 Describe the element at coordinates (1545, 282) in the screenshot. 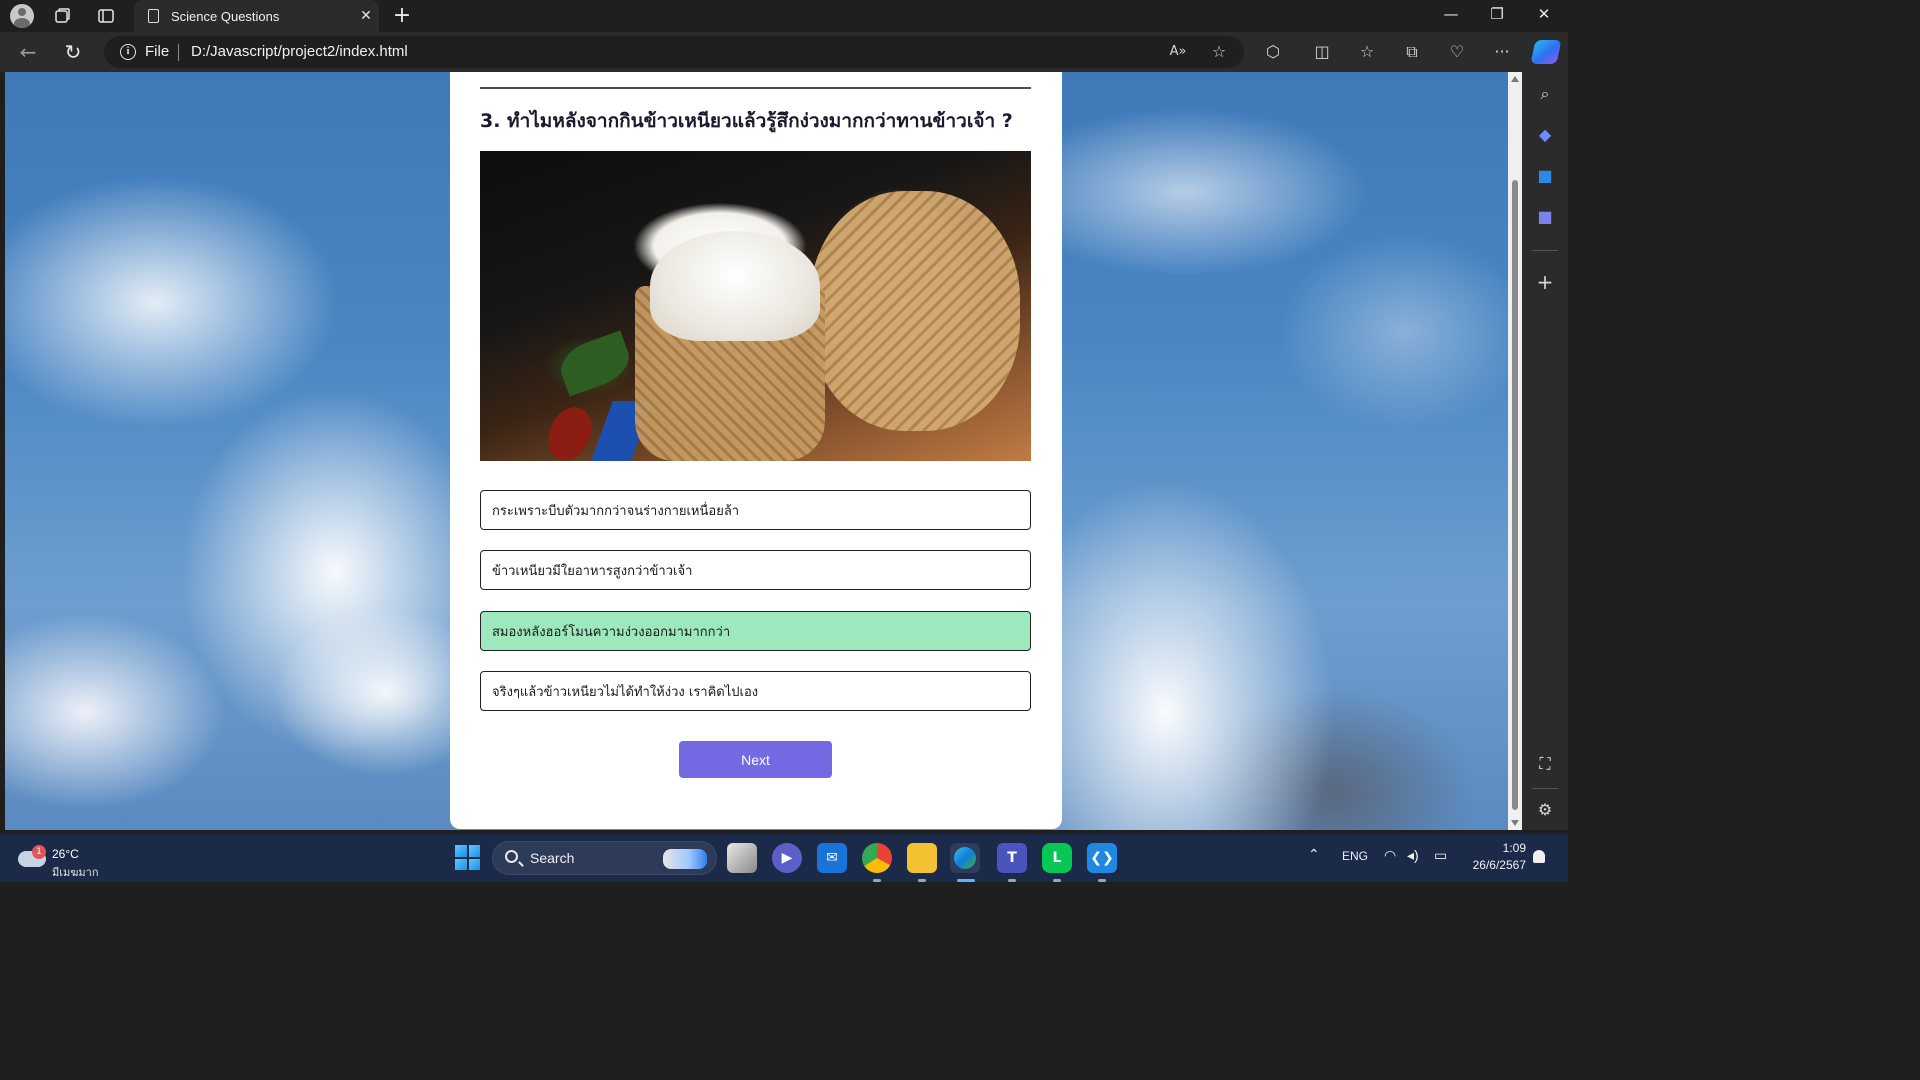

I see `add-icon: +` at that location.